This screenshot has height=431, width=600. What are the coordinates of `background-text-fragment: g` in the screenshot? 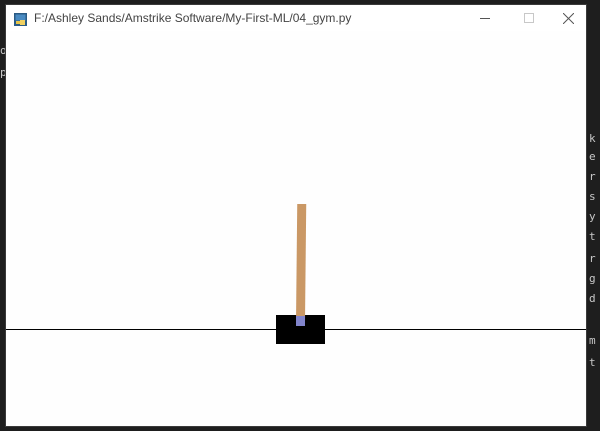 It's located at (592, 278).